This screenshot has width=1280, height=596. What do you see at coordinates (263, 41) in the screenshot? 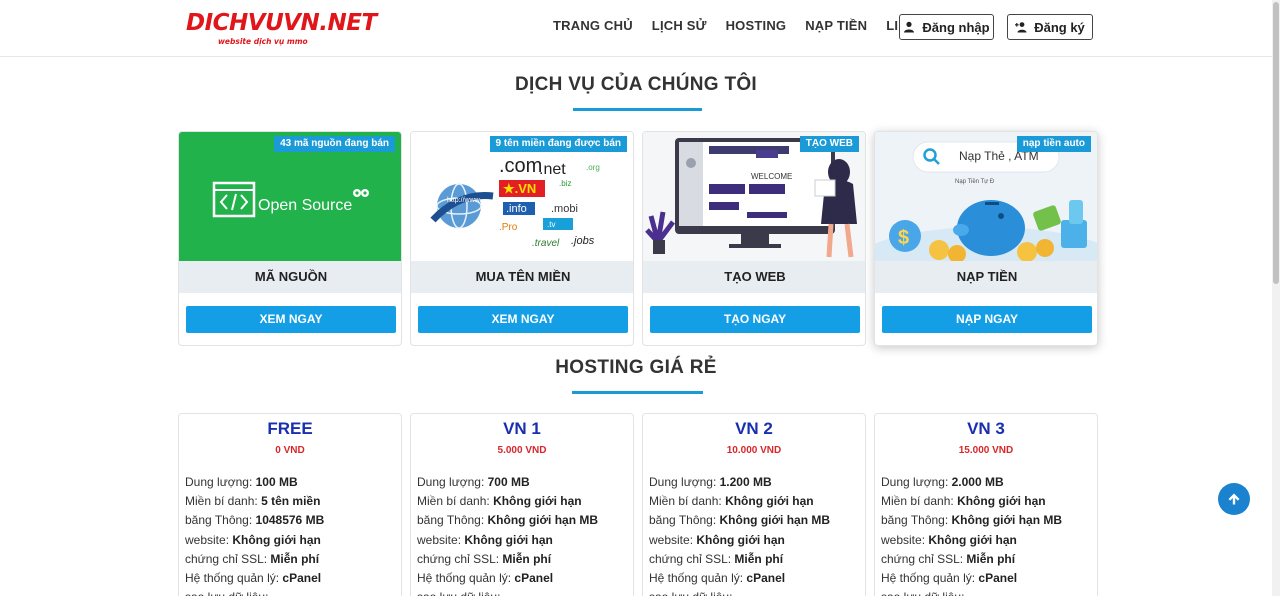
I see `logo-tagline: website dịch vụ mmo` at bounding box center [263, 41].